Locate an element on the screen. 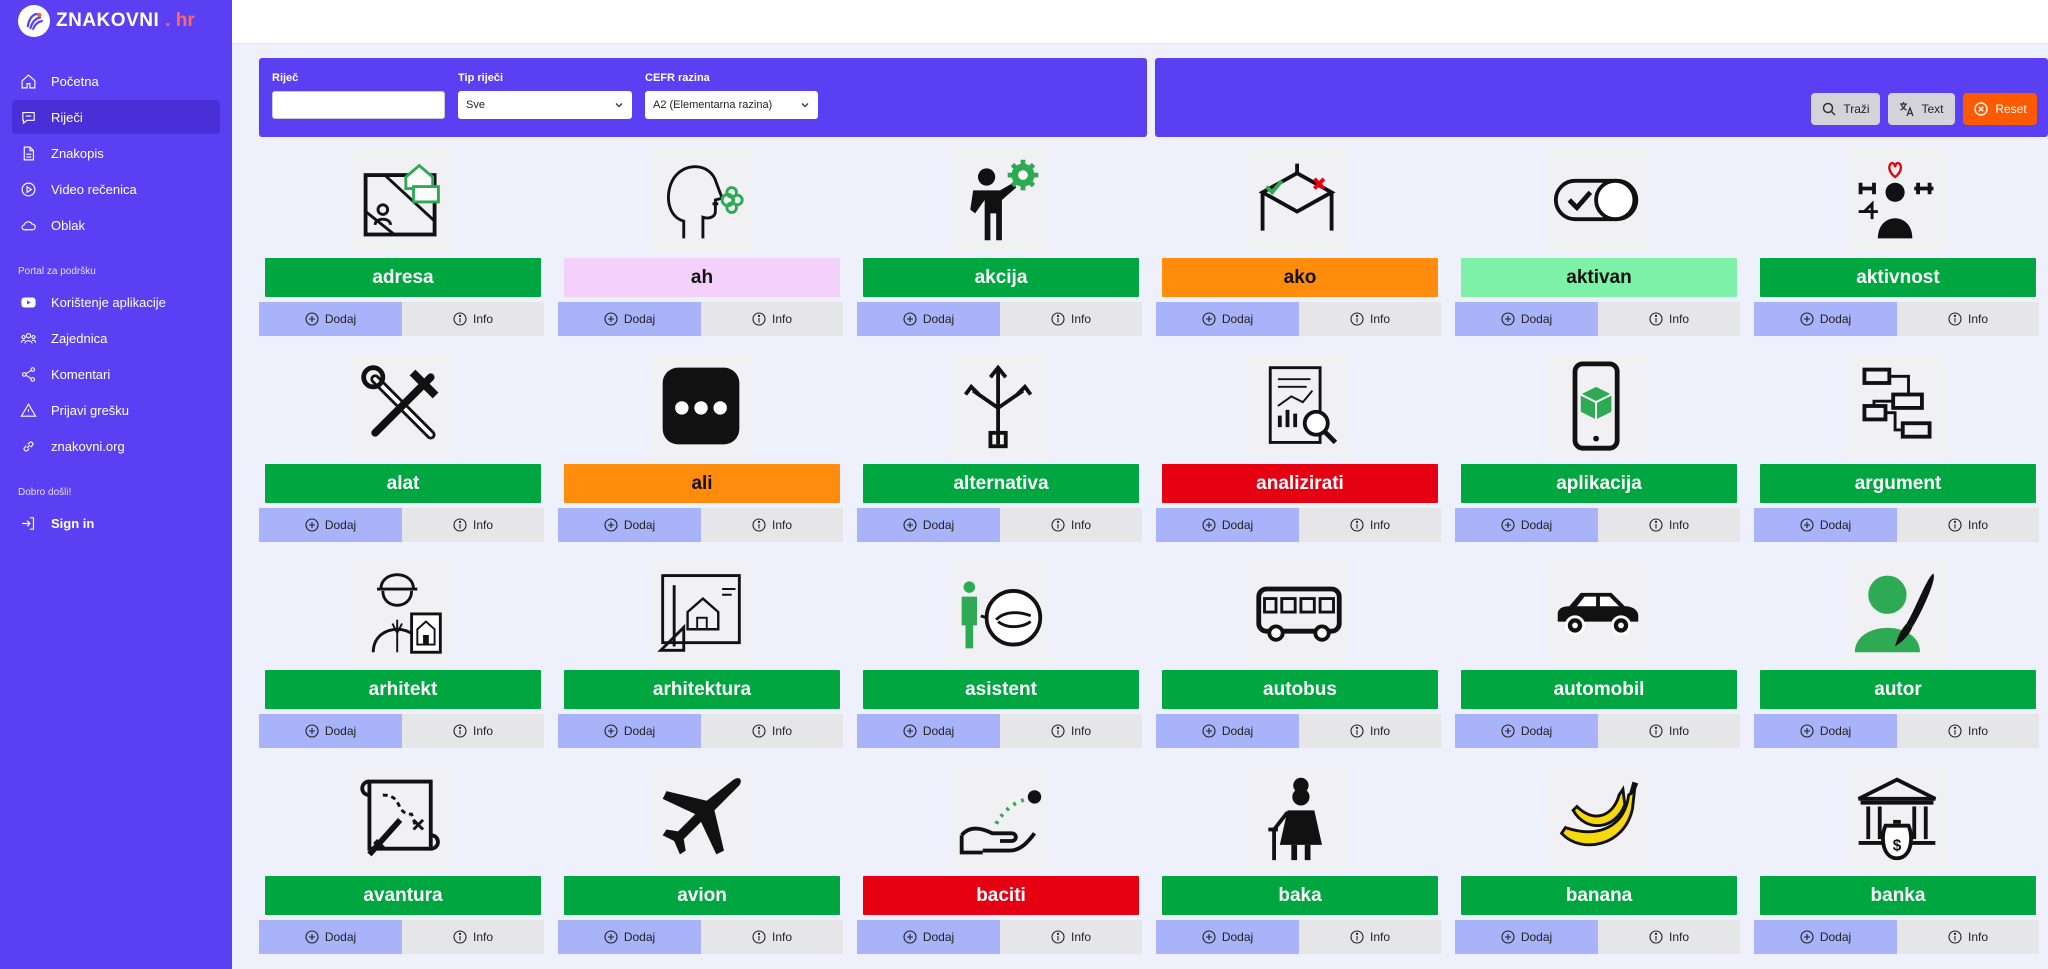 This screenshot has height=969, width=2048. nav-item-oblak: Oblak is located at coordinates (116, 225).